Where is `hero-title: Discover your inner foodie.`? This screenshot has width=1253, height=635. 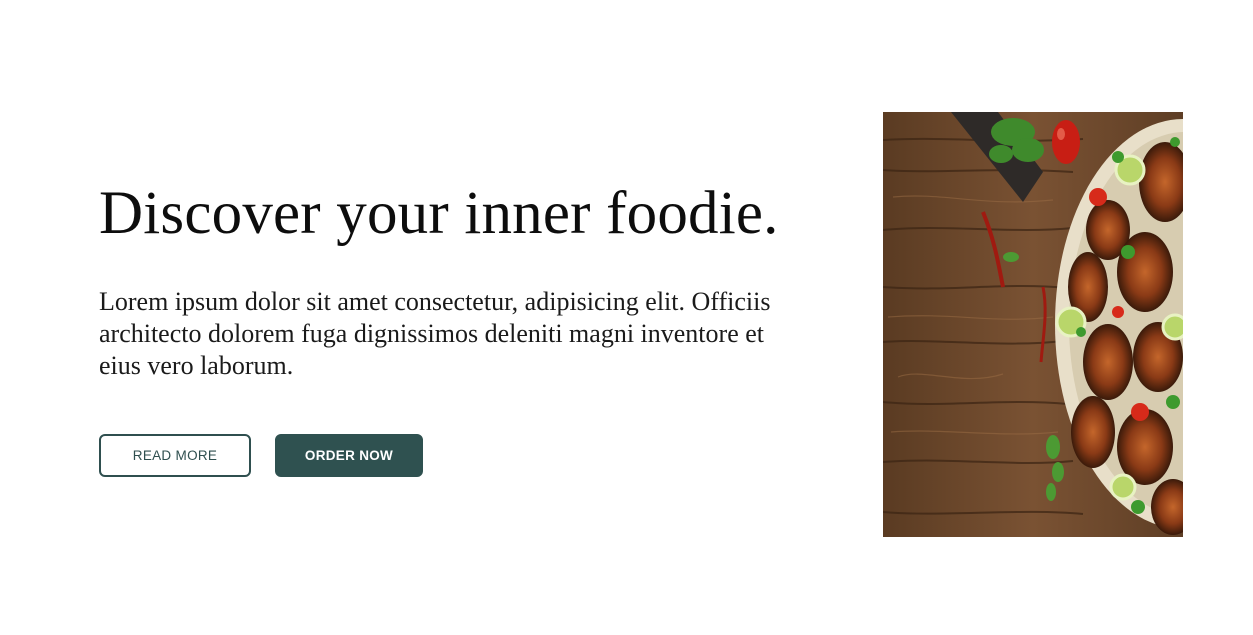
hero-title: Discover your inner foodie. is located at coordinates (439, 213).